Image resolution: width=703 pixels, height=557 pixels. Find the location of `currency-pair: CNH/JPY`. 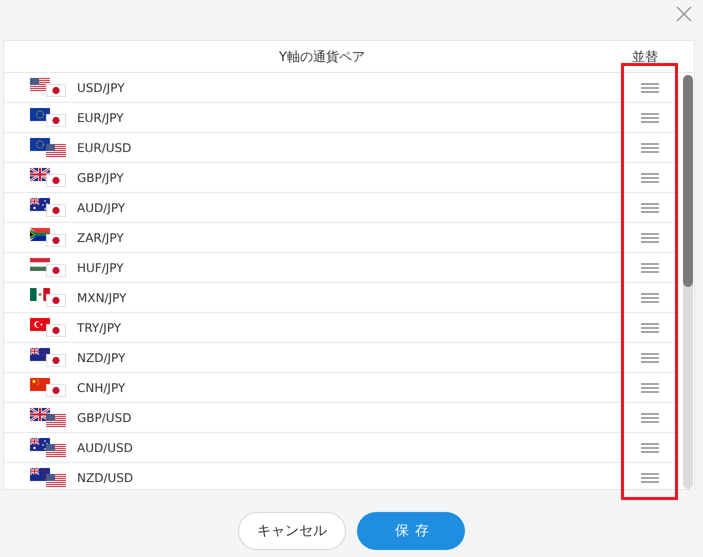

currency-pair: CNH/JPY is located at coordinates (101, 387).